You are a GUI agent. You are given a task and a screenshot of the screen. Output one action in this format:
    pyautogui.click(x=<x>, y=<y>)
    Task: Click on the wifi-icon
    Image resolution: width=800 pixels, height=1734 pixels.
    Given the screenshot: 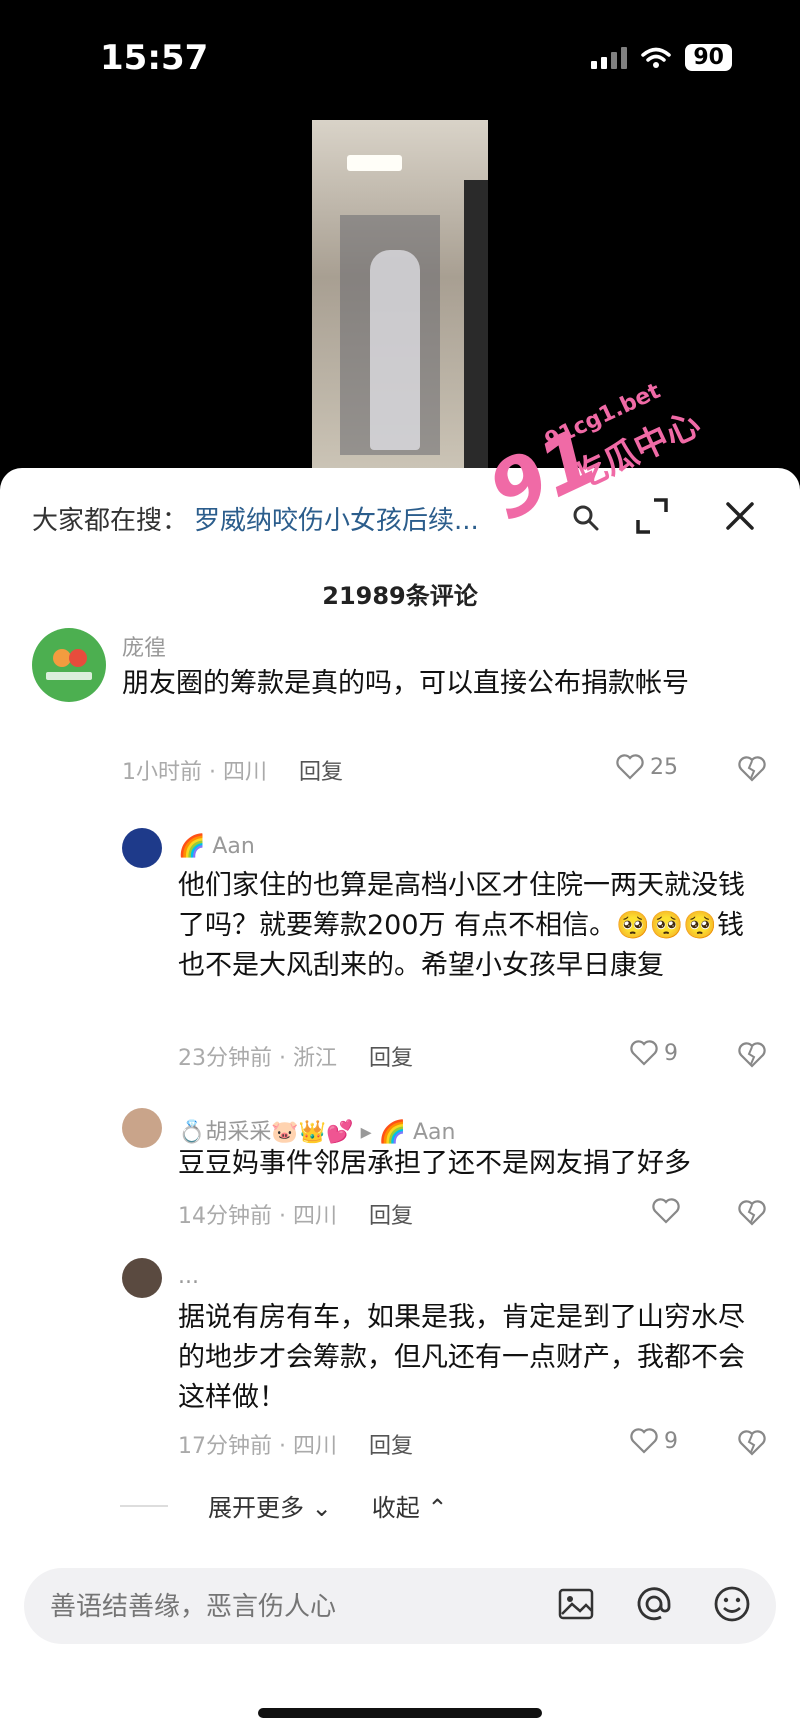 What is the action you would take?
    pyautogui.click(x=656, y=57)
    